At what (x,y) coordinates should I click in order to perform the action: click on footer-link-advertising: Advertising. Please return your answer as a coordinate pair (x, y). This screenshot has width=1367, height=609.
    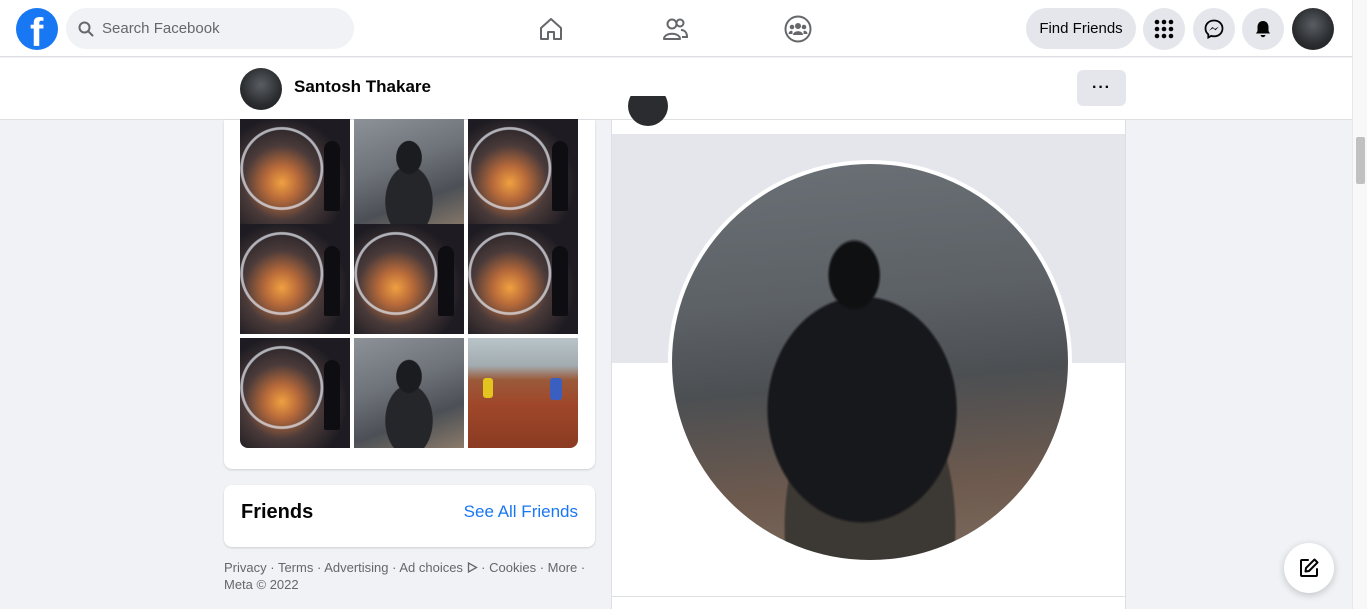
    Looking at the image, I should click on (356, 567).